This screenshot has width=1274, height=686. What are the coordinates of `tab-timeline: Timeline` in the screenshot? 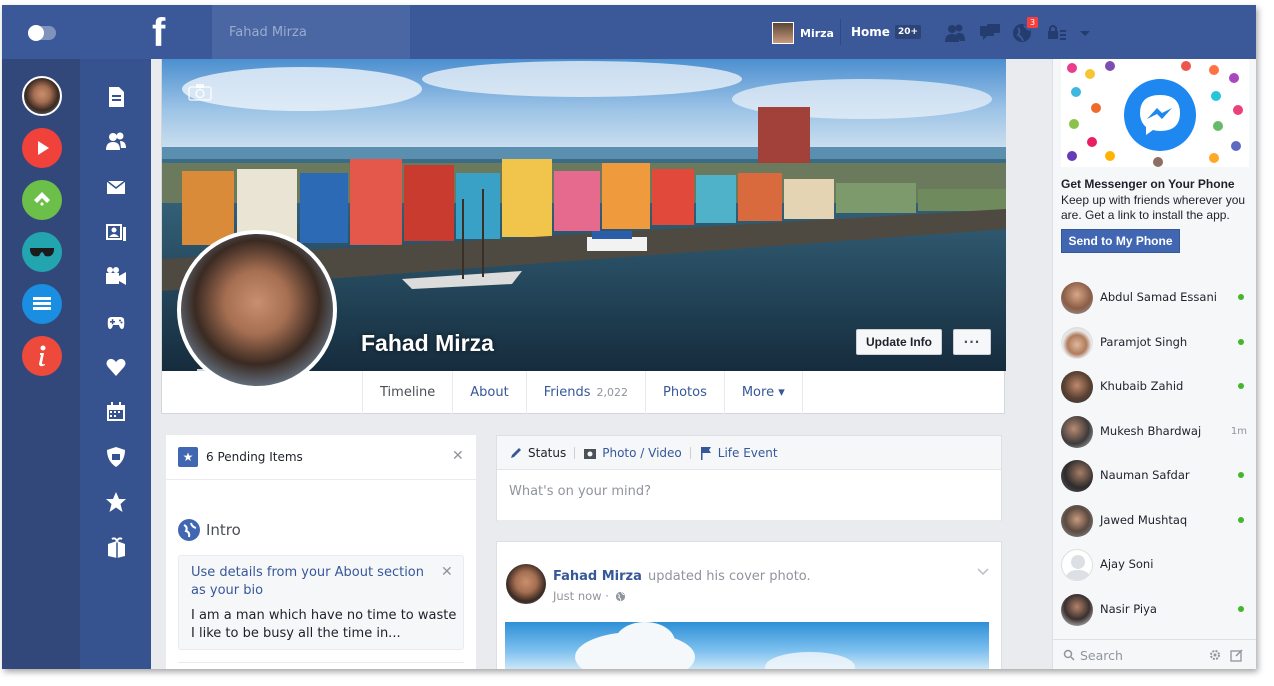 It's located at (407, 392).